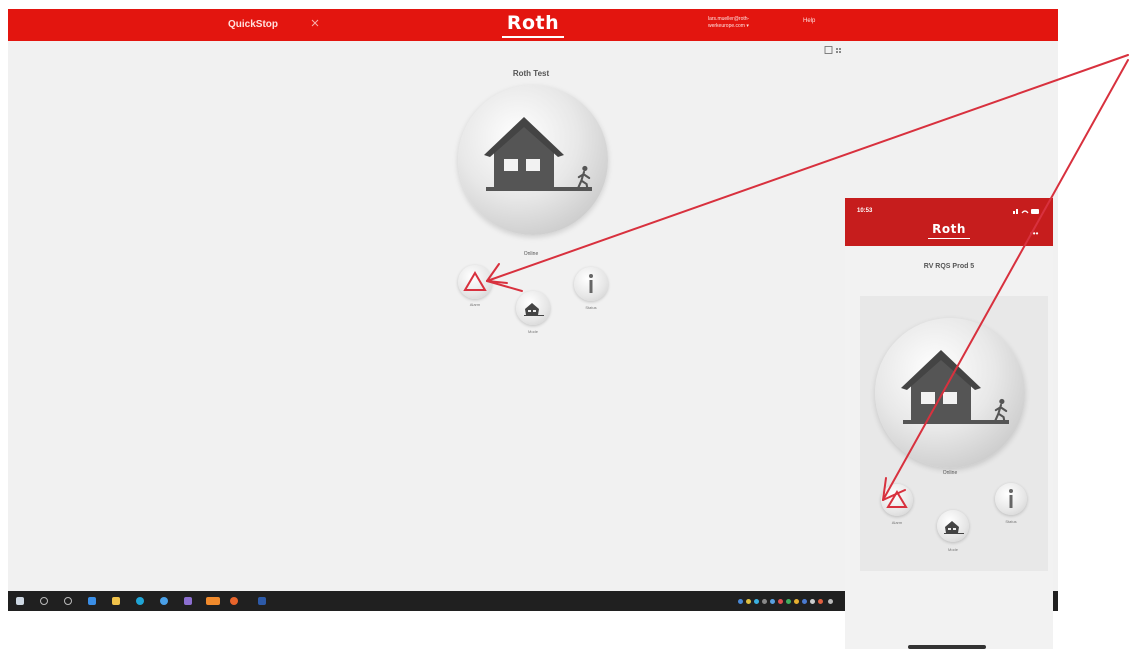  Describe the element at coordinates (865, 211) in the screenshot. I see `phone-time: 10:53` at that location.